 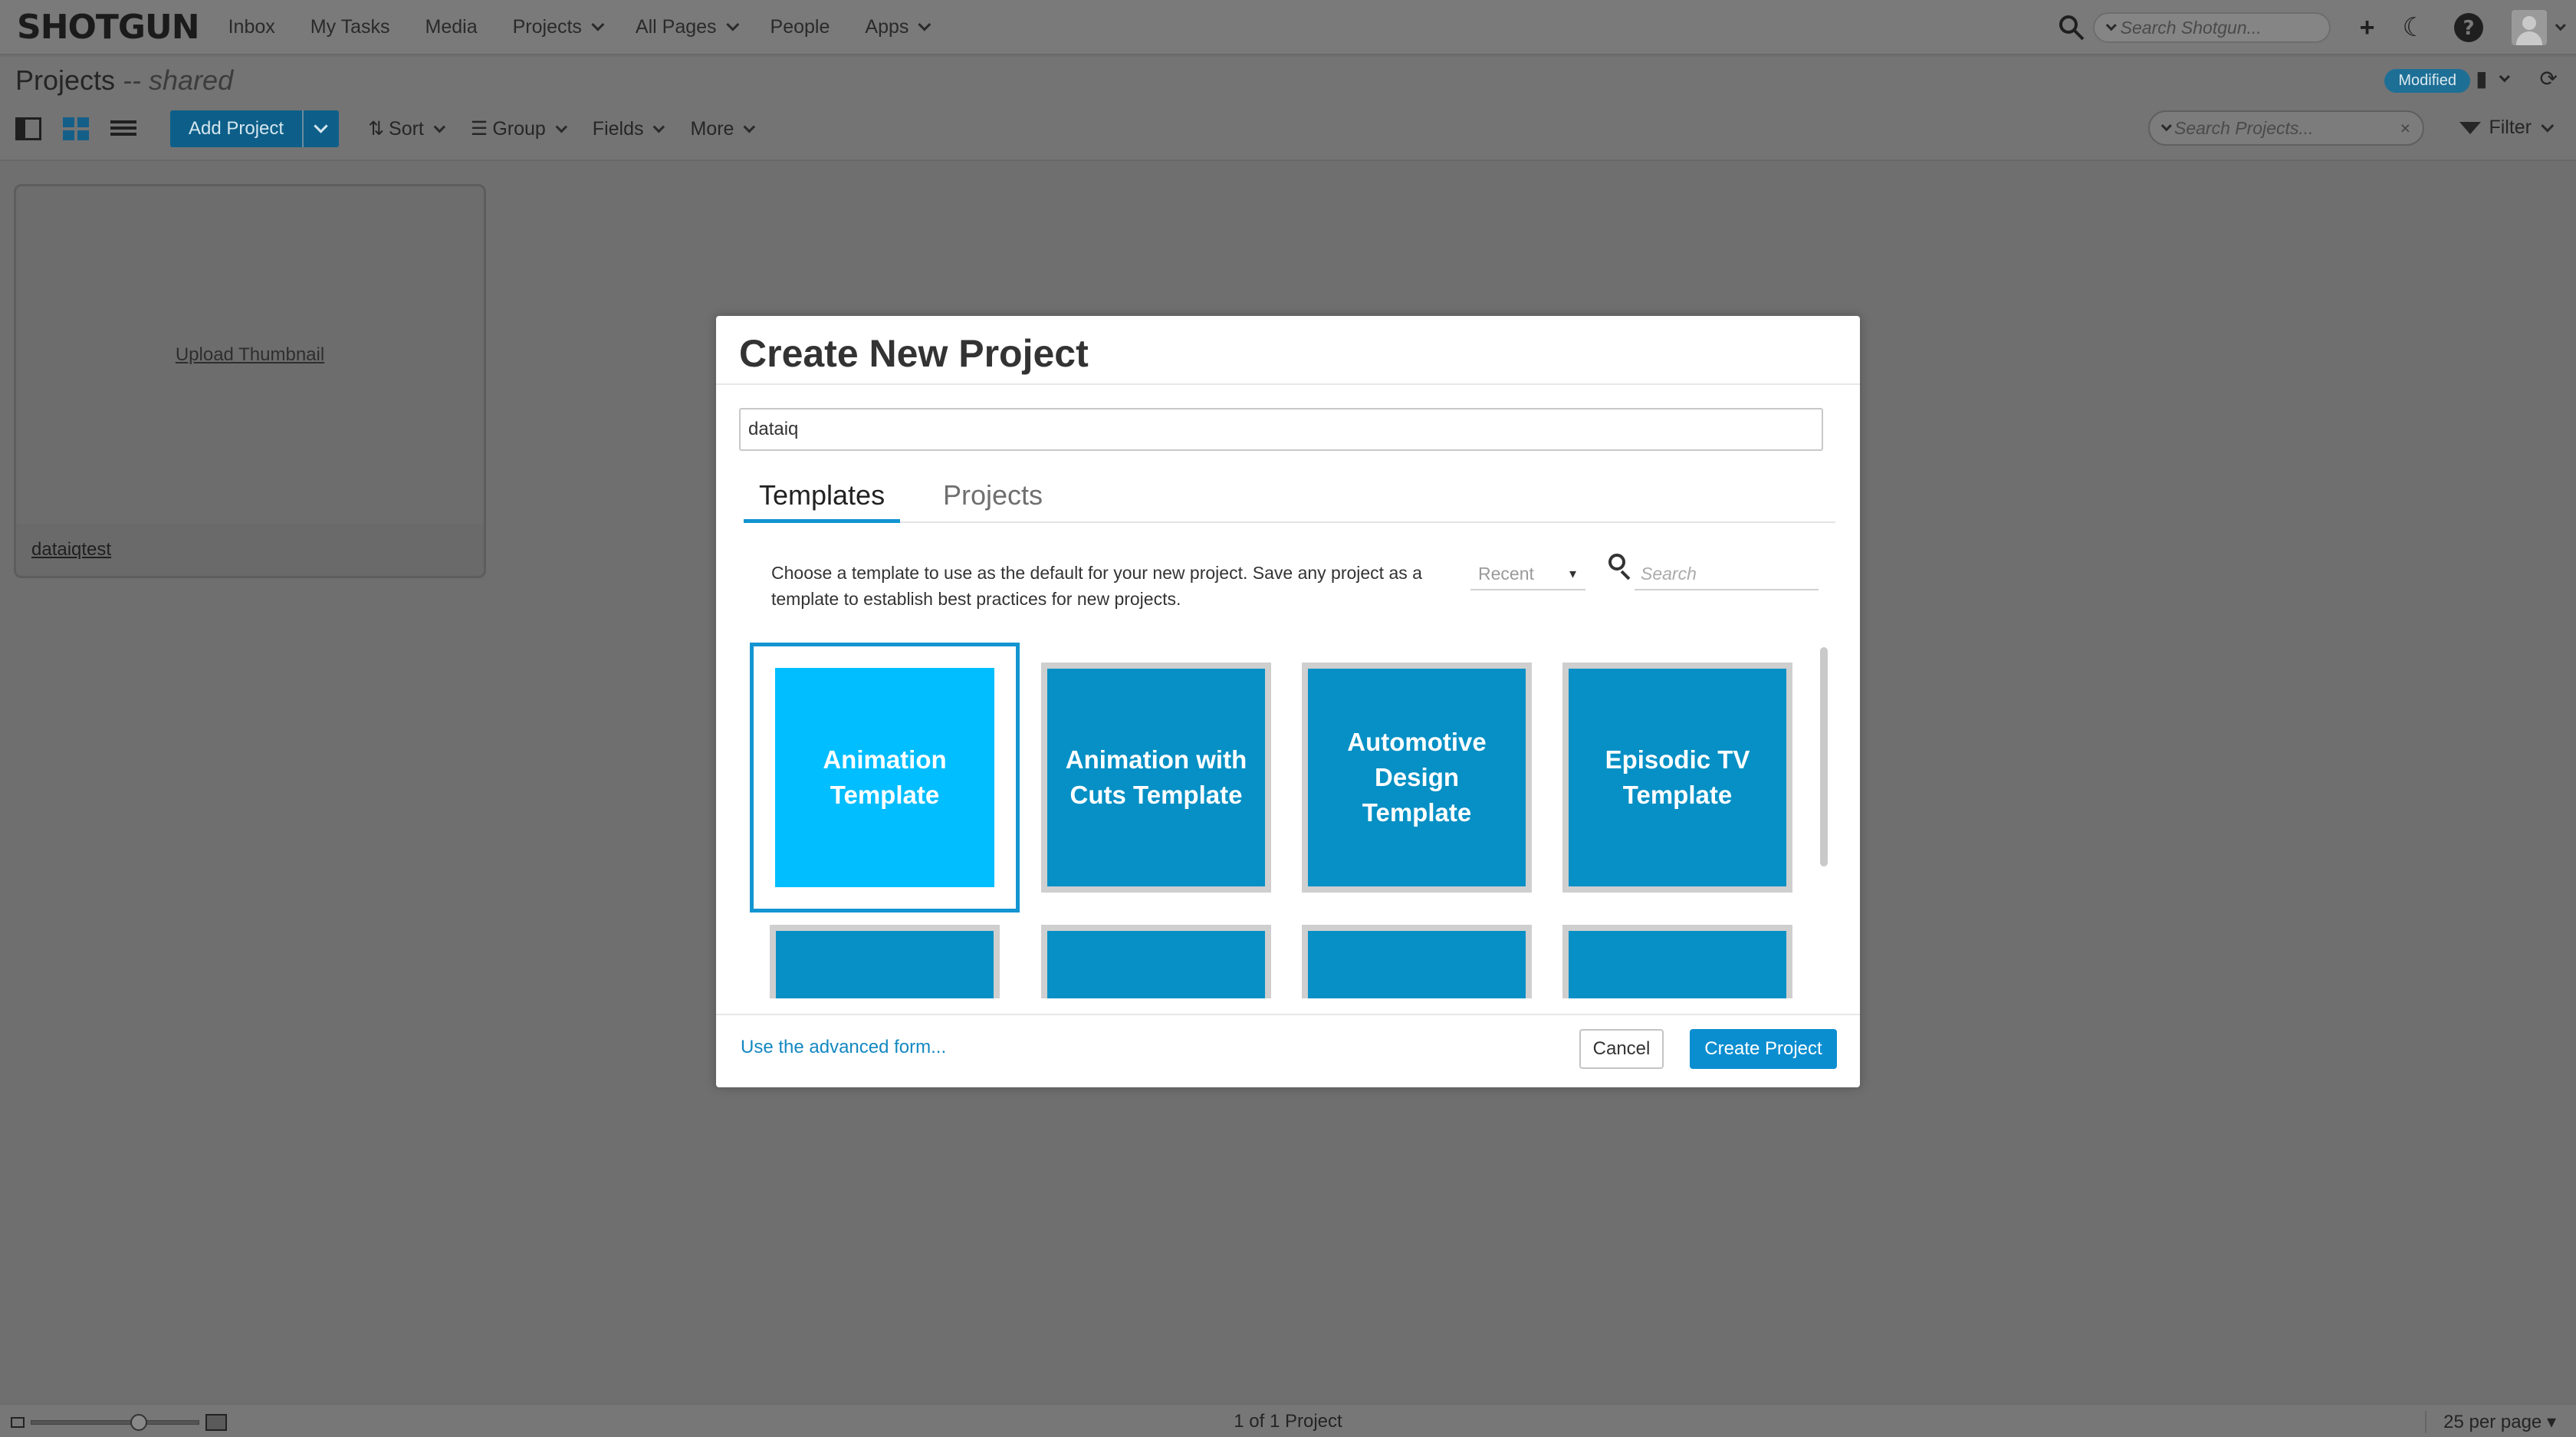 I want to click on nav-right: Search Shotgun... + ☾ ?, so click(x=2312, y=27).